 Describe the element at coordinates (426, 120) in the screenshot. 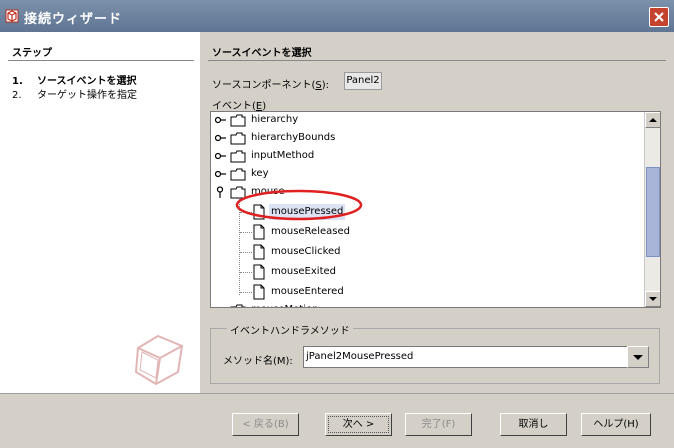

I see `tree-node-hierarchy: hierarchy` at that location.